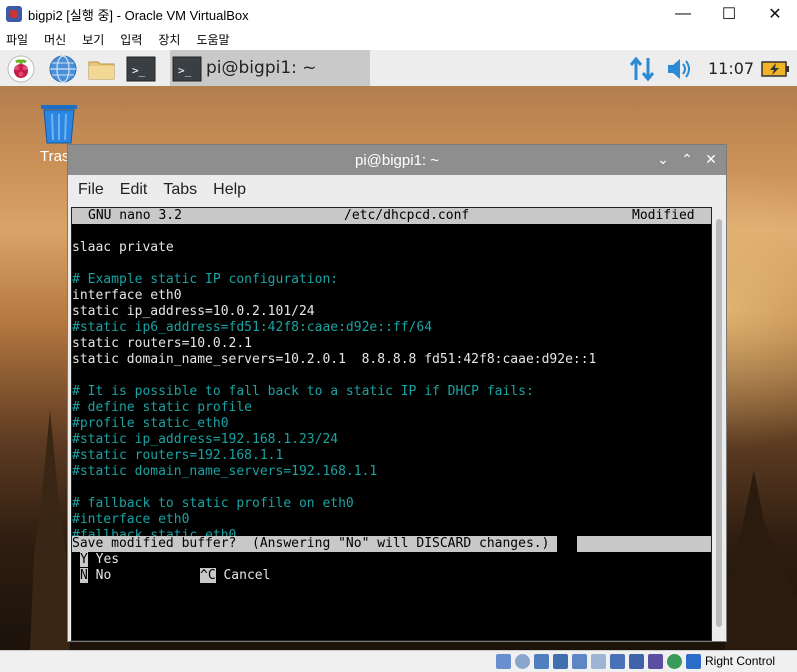 The height and width of the screenshot is (672, 797). I want to click on terminal-maximize-icon: ⌃, so click(687, 159).